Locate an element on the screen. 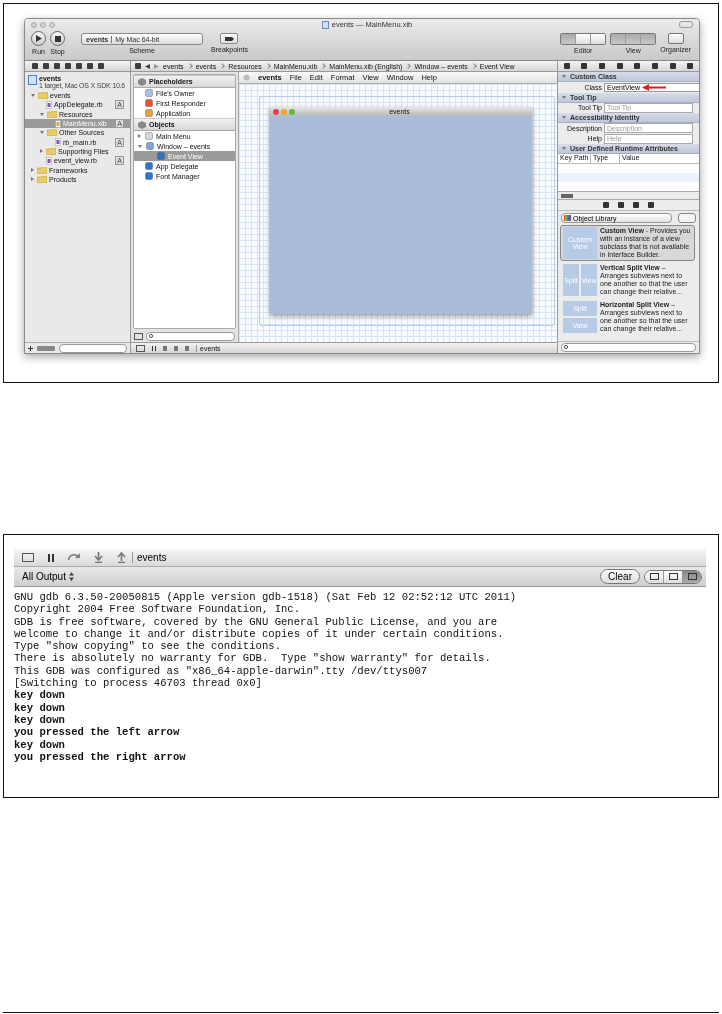 The image size is (722, 1014). console-line: GNU gdb 6.3.50-20050815 (Apple version gdb-1518) (Sat Feb 12 02:52:12 UTC 2011) is located at coordinates (266, 597).